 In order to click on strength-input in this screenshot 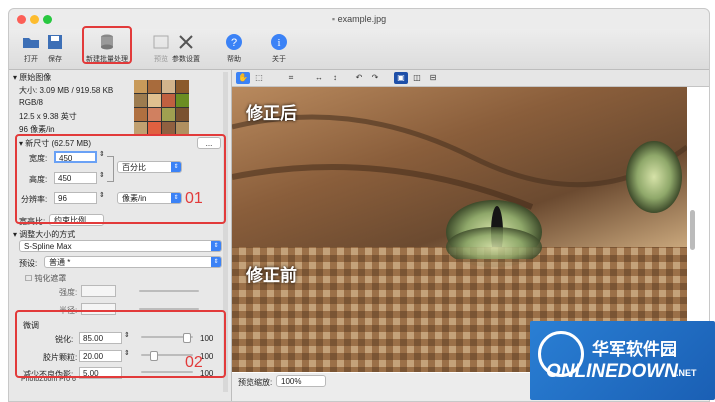, I will do `click(98, 291)`.